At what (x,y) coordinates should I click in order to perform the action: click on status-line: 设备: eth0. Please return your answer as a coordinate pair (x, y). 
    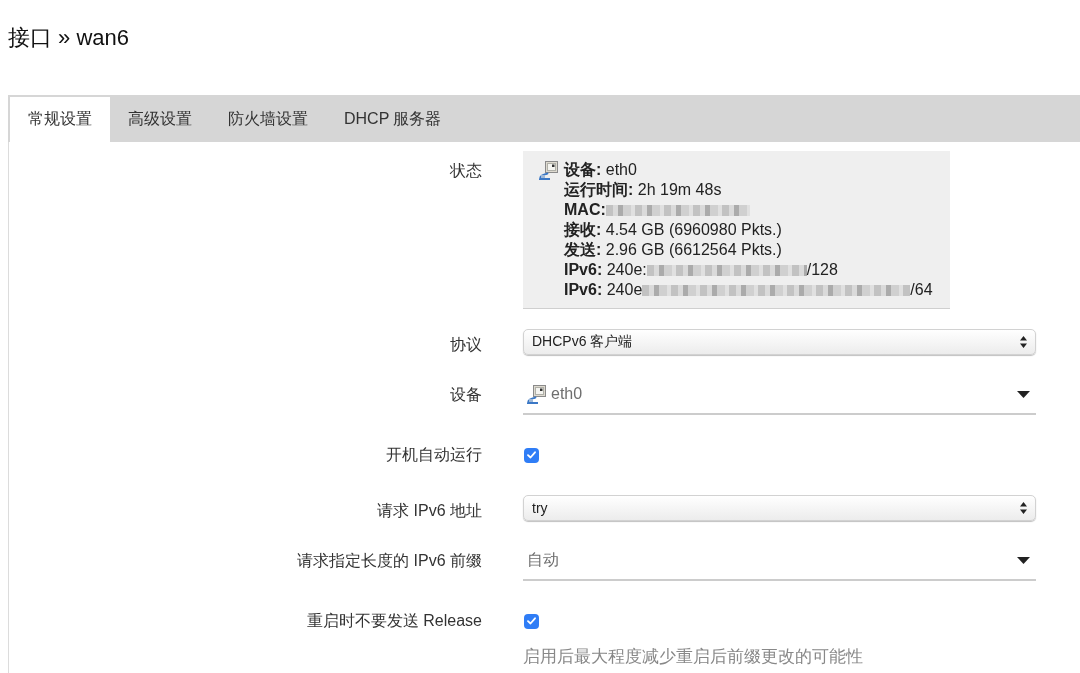
    Looking at the image, I should click on (600, 170).